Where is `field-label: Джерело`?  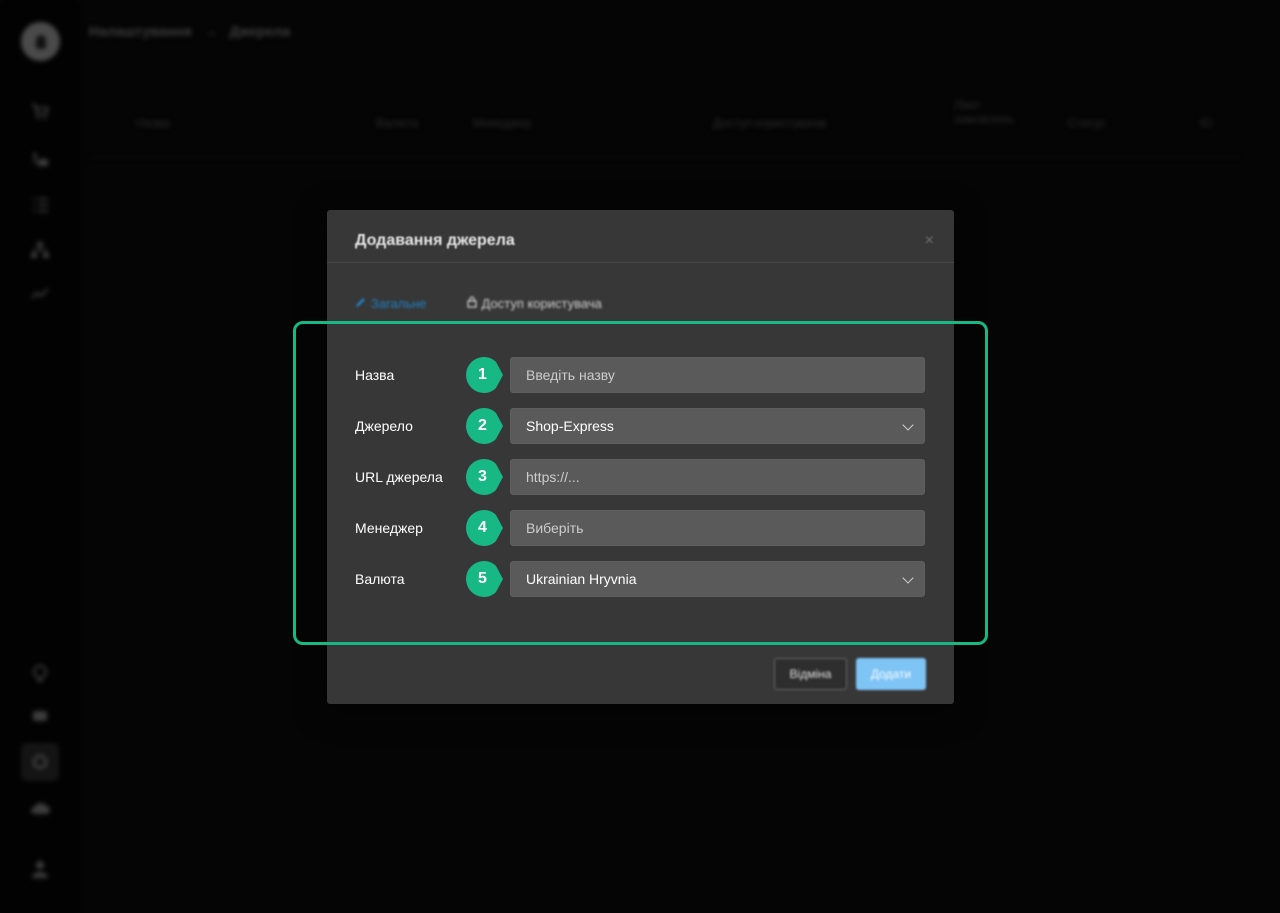 field-label: Джерело is located at coordinates (384, 426).